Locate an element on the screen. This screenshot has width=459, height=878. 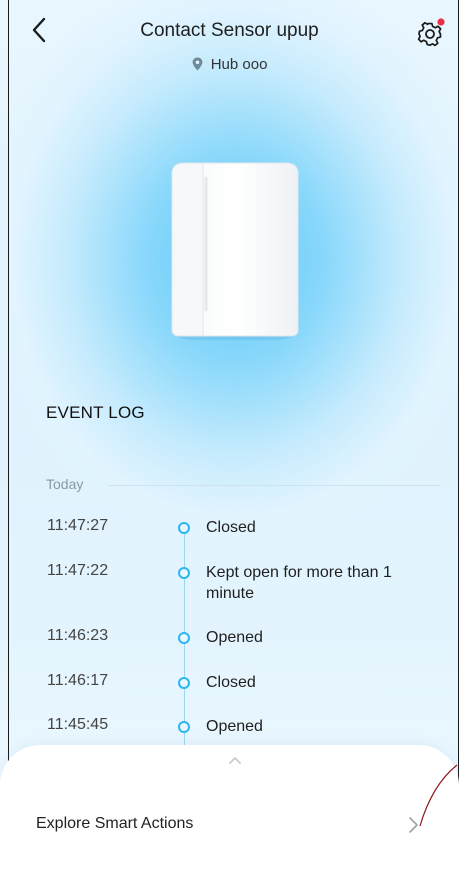
sheet-expand-handle is located at coordinates (235, 759).